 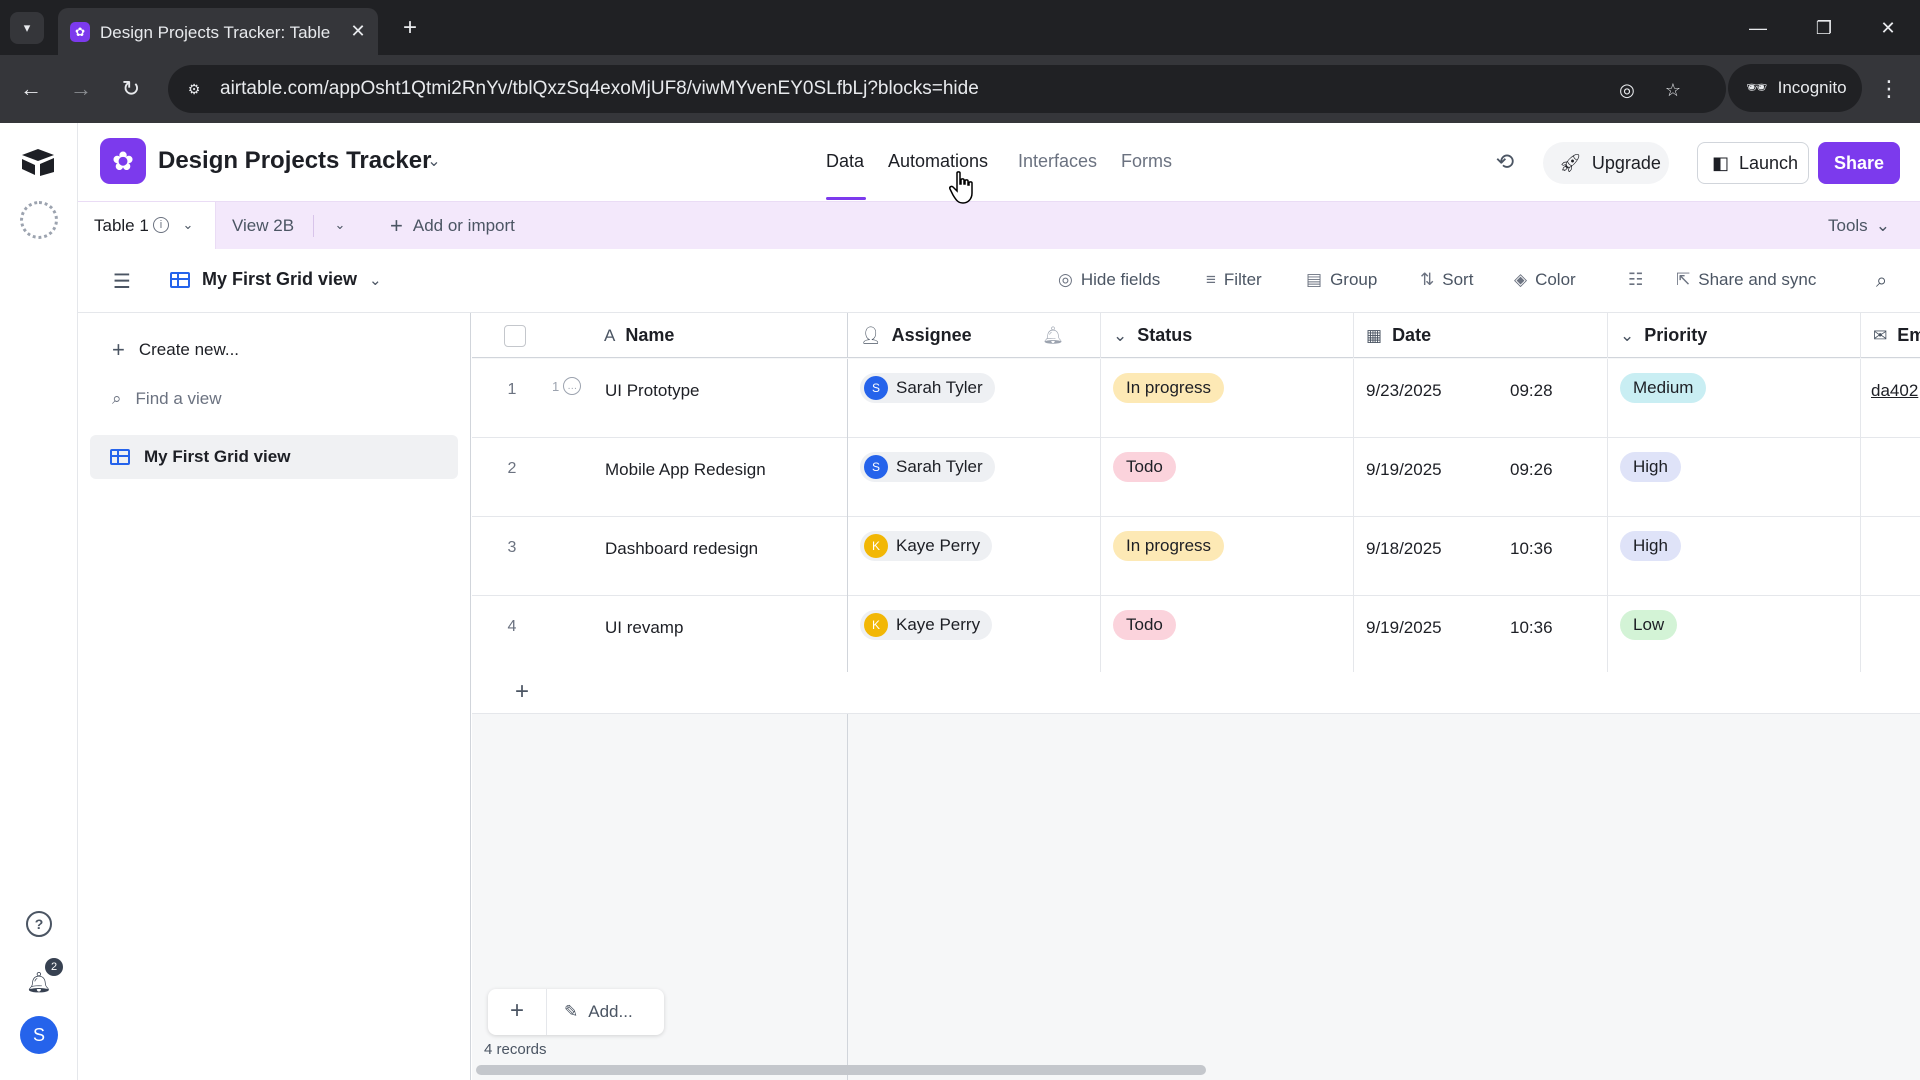 I want to click on select-all-checkbox, so click(x=515, y=336).